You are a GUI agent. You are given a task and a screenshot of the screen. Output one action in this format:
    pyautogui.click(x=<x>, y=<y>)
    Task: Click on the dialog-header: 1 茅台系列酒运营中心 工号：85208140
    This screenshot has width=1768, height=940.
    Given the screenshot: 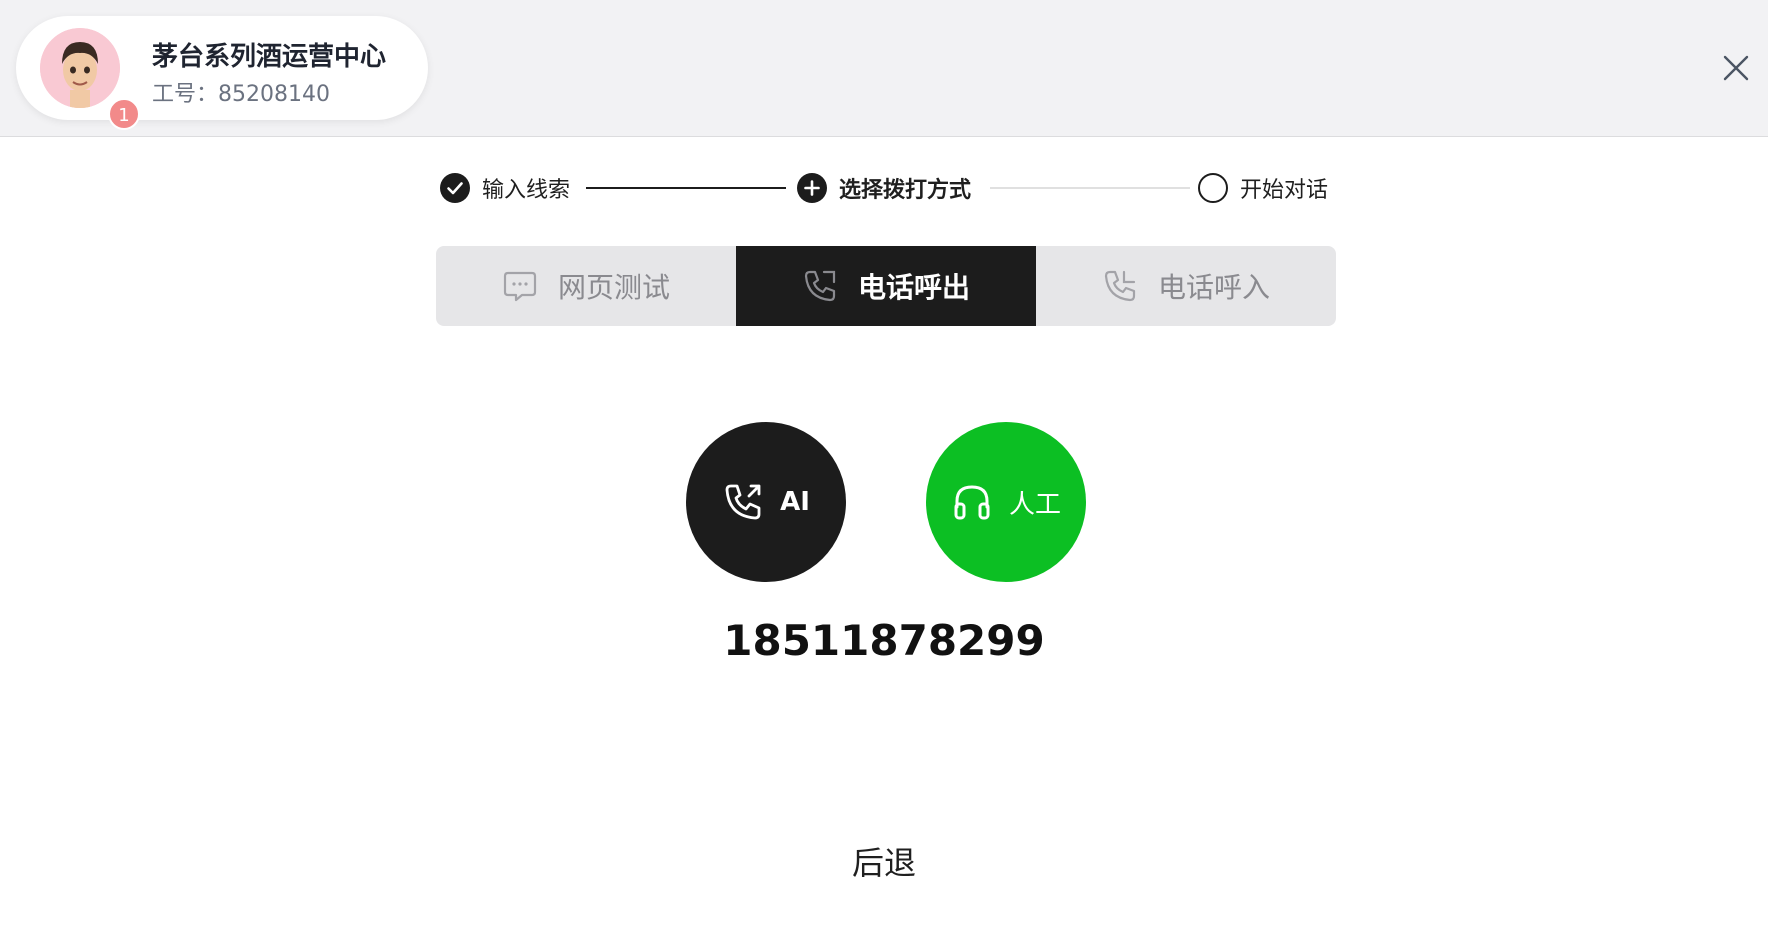 What is the action you would take?
    pyautogui.click(x=884, y=68)
    